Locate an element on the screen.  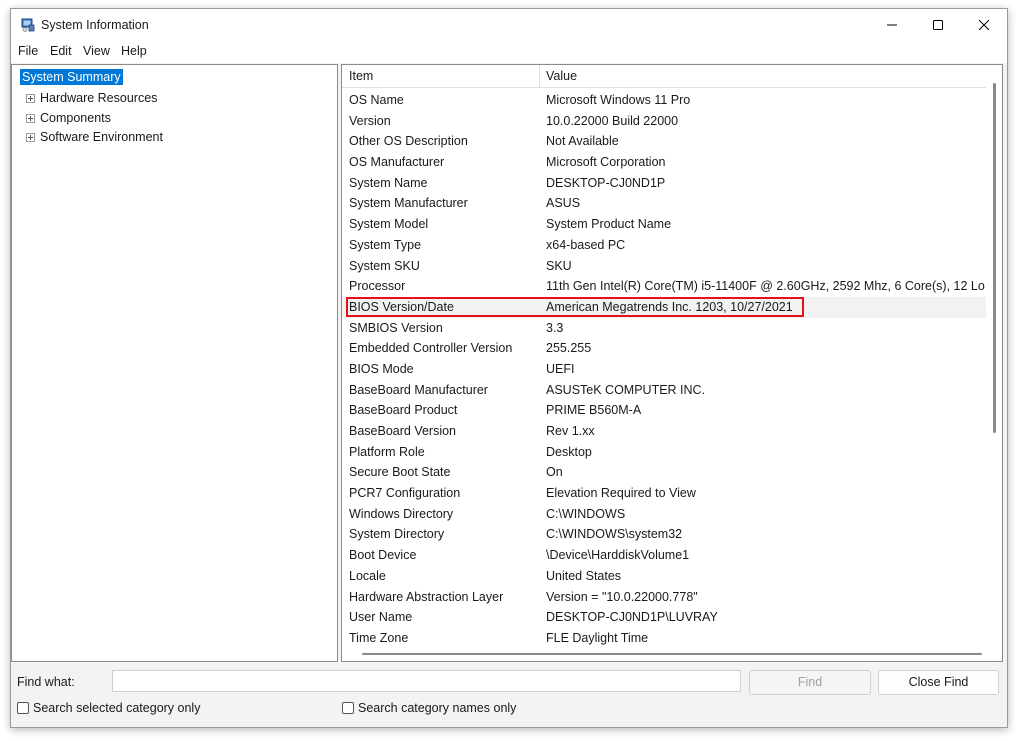
menu-file: File is located at coordinates (28, 51).